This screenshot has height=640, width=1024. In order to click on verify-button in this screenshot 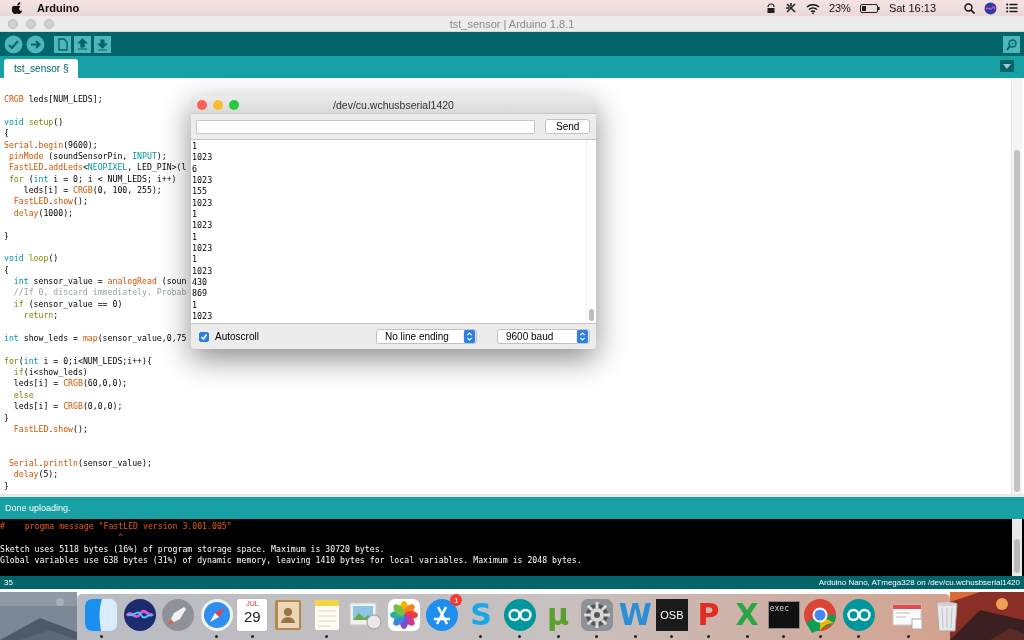, I will do `click(13, 44)`.